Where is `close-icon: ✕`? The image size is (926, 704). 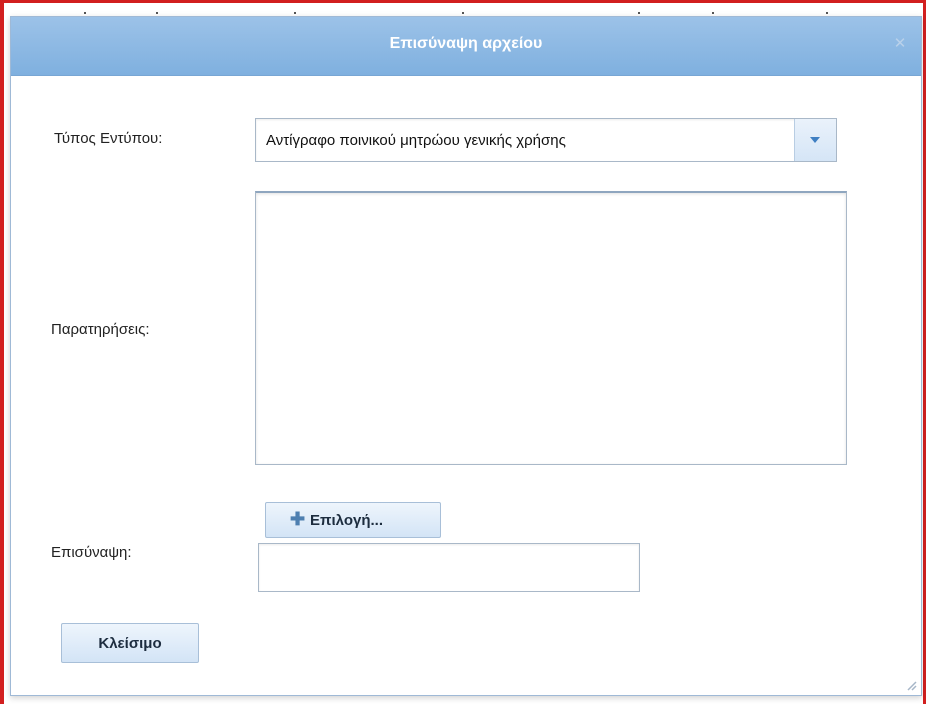 close-icon: ✕ is located at coordinates (900, 43).